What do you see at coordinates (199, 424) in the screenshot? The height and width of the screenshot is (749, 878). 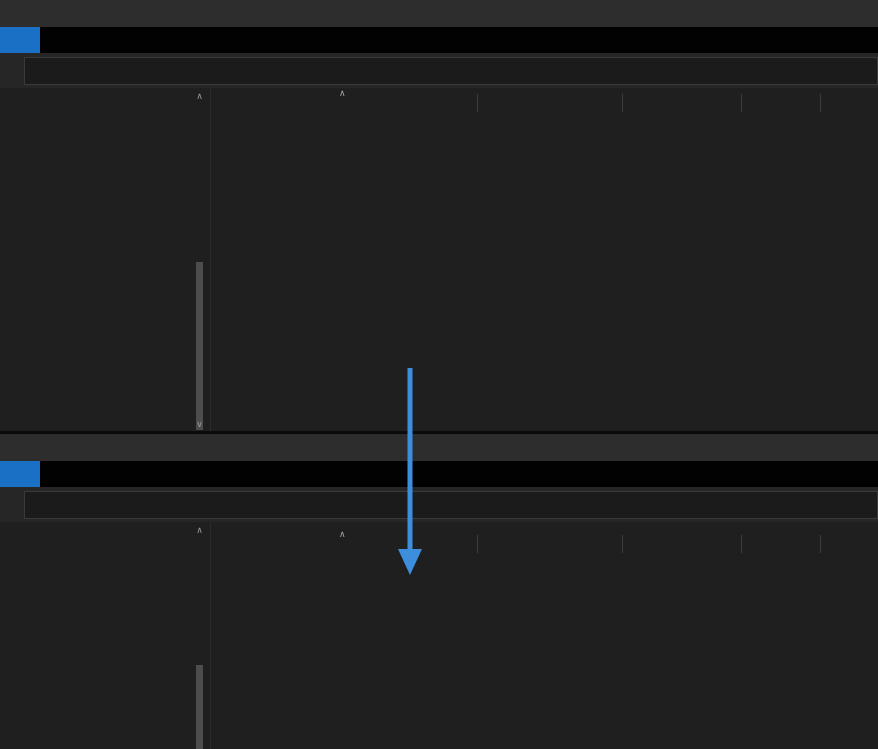 I see `scroll-down-icon: ∨` at bounding box center [199, 424].